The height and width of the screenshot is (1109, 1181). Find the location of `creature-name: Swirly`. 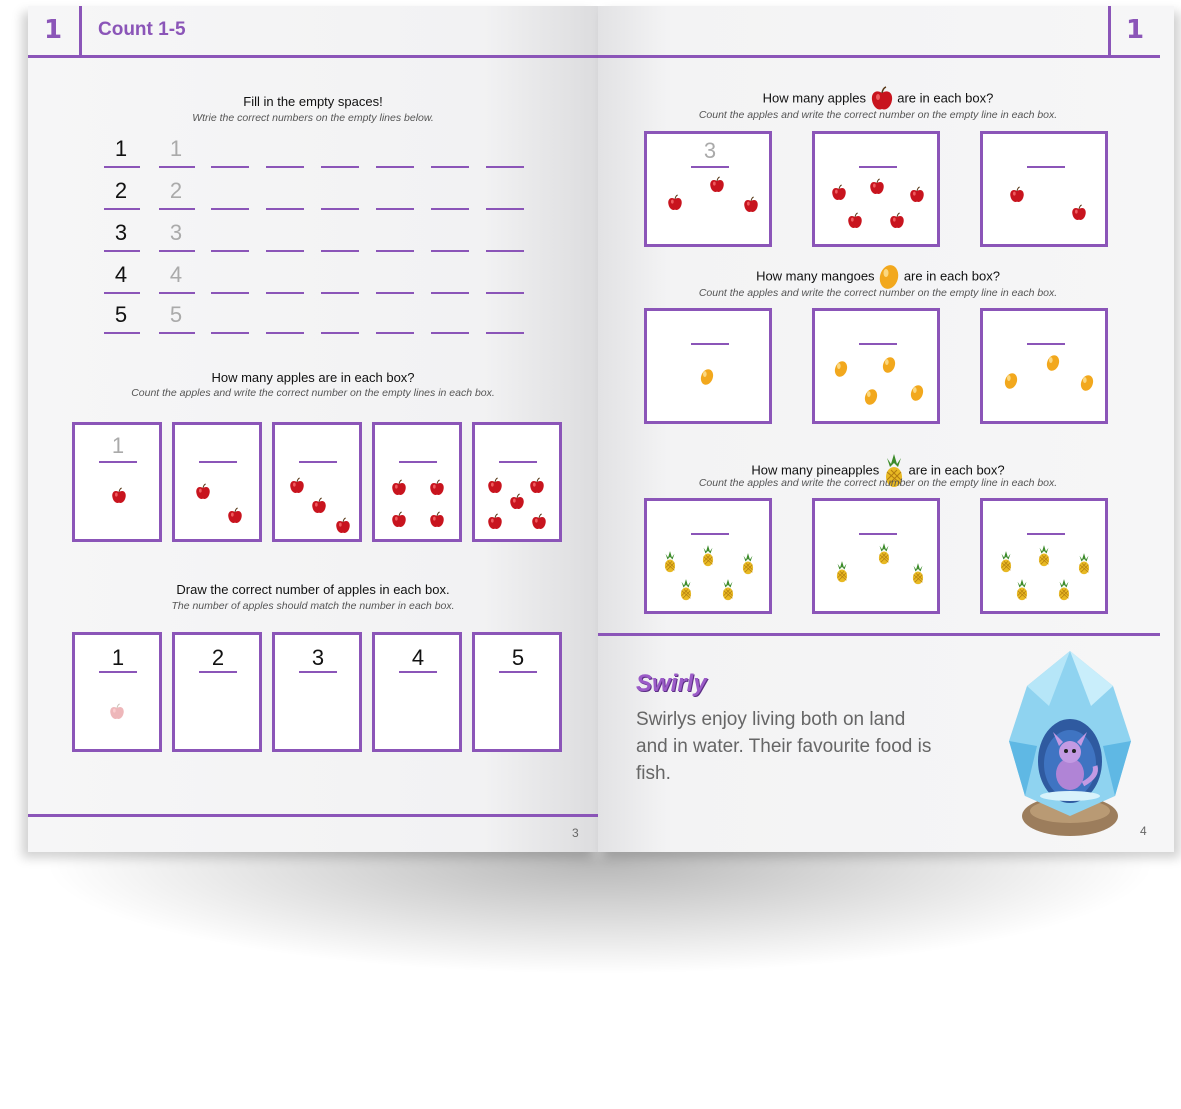

creature-name: Swirly is located at coordinates (671, 683).